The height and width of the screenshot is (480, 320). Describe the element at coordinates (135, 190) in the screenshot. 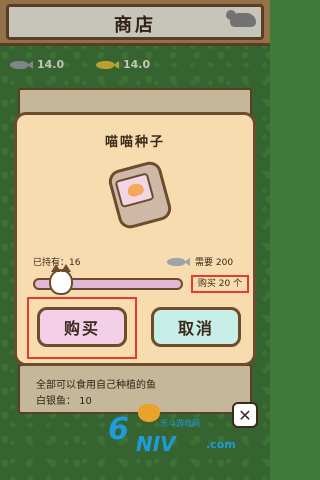

I see `cat-face-icon` at that location.